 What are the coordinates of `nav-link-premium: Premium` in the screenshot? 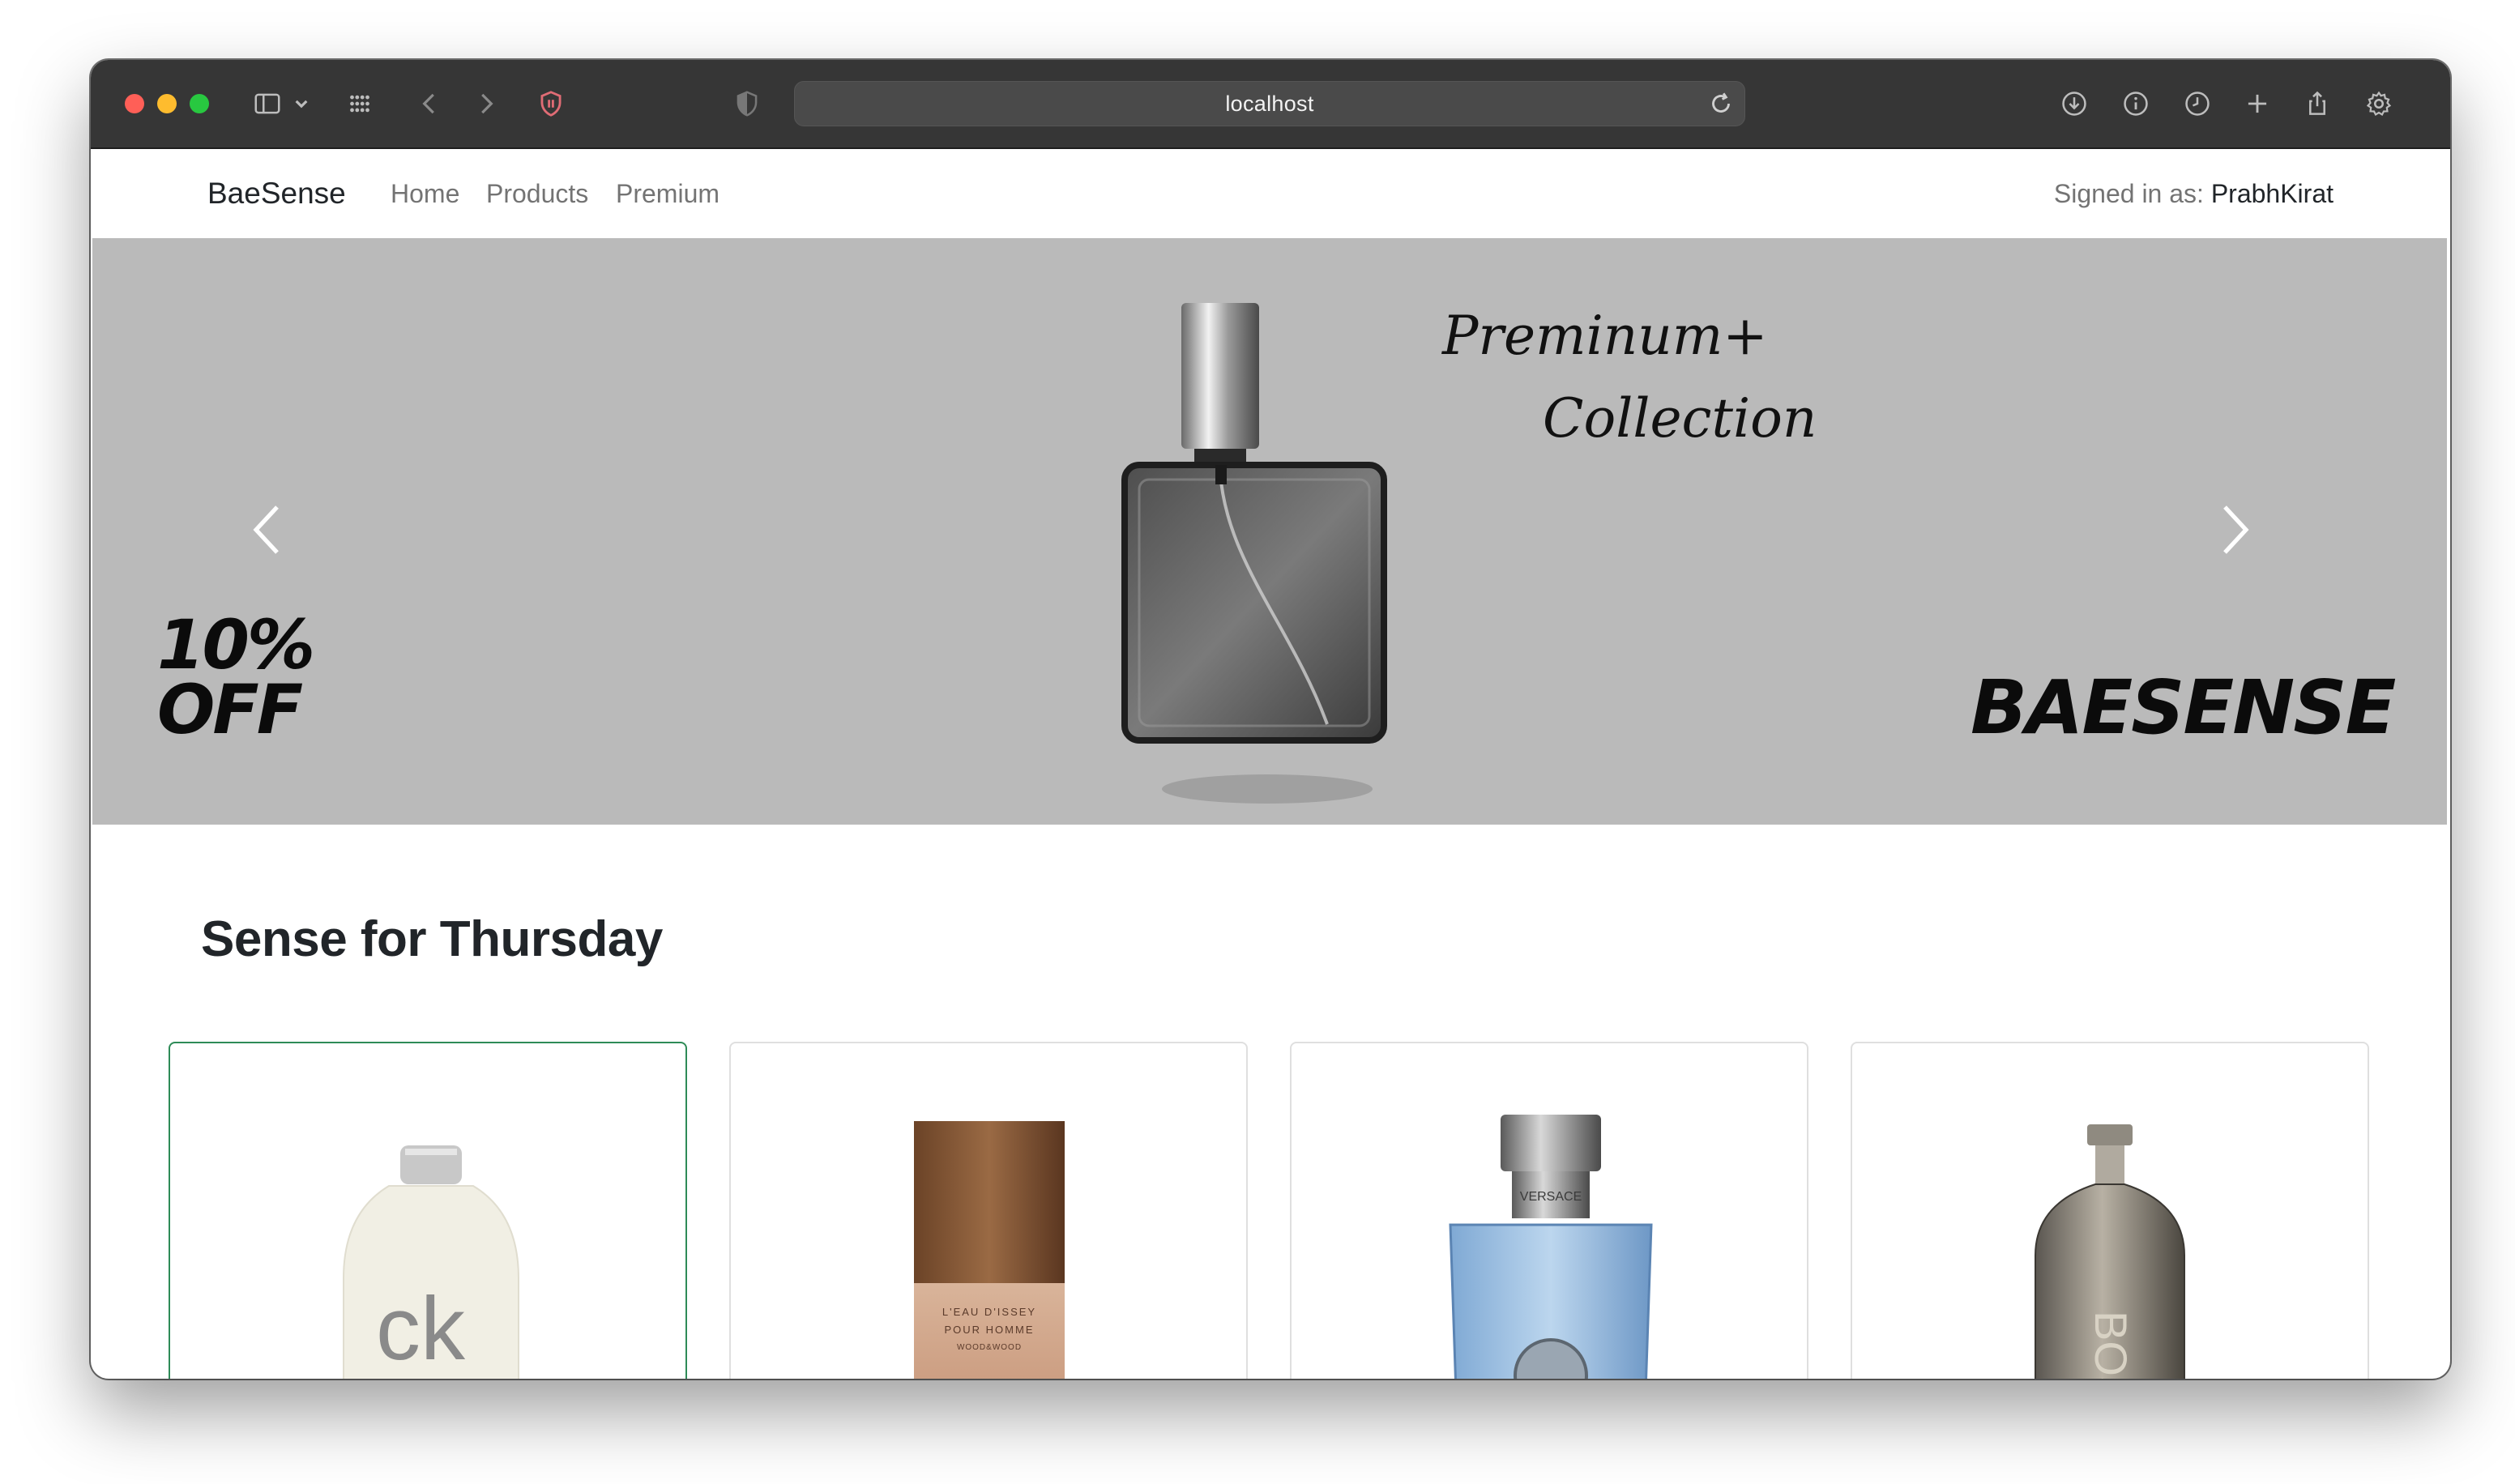 It's located at (668, 193).